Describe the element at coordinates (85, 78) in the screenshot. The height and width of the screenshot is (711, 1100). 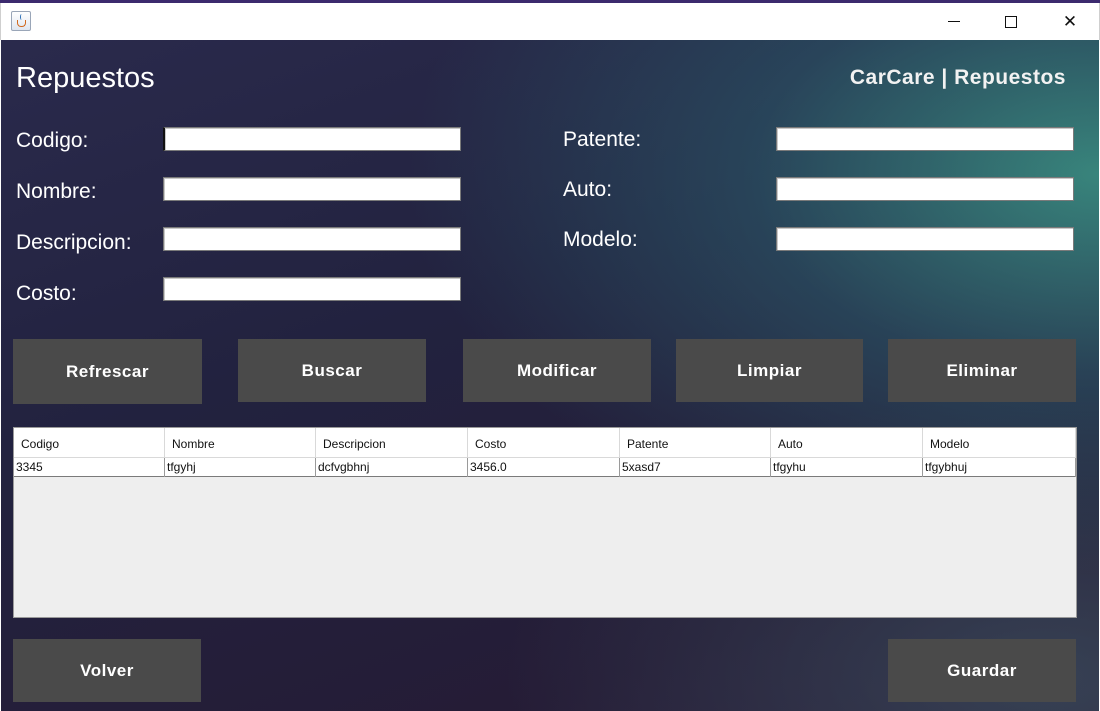
I see `page-title: Repuestos` at that location.